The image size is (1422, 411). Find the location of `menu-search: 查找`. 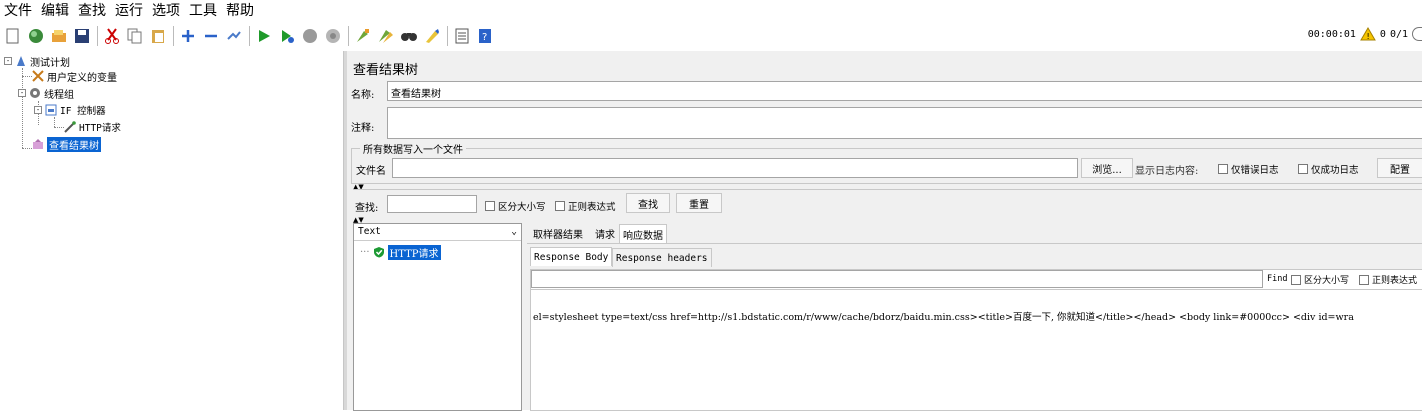

menu-search: 查找 is located at coordinates (92, 10).